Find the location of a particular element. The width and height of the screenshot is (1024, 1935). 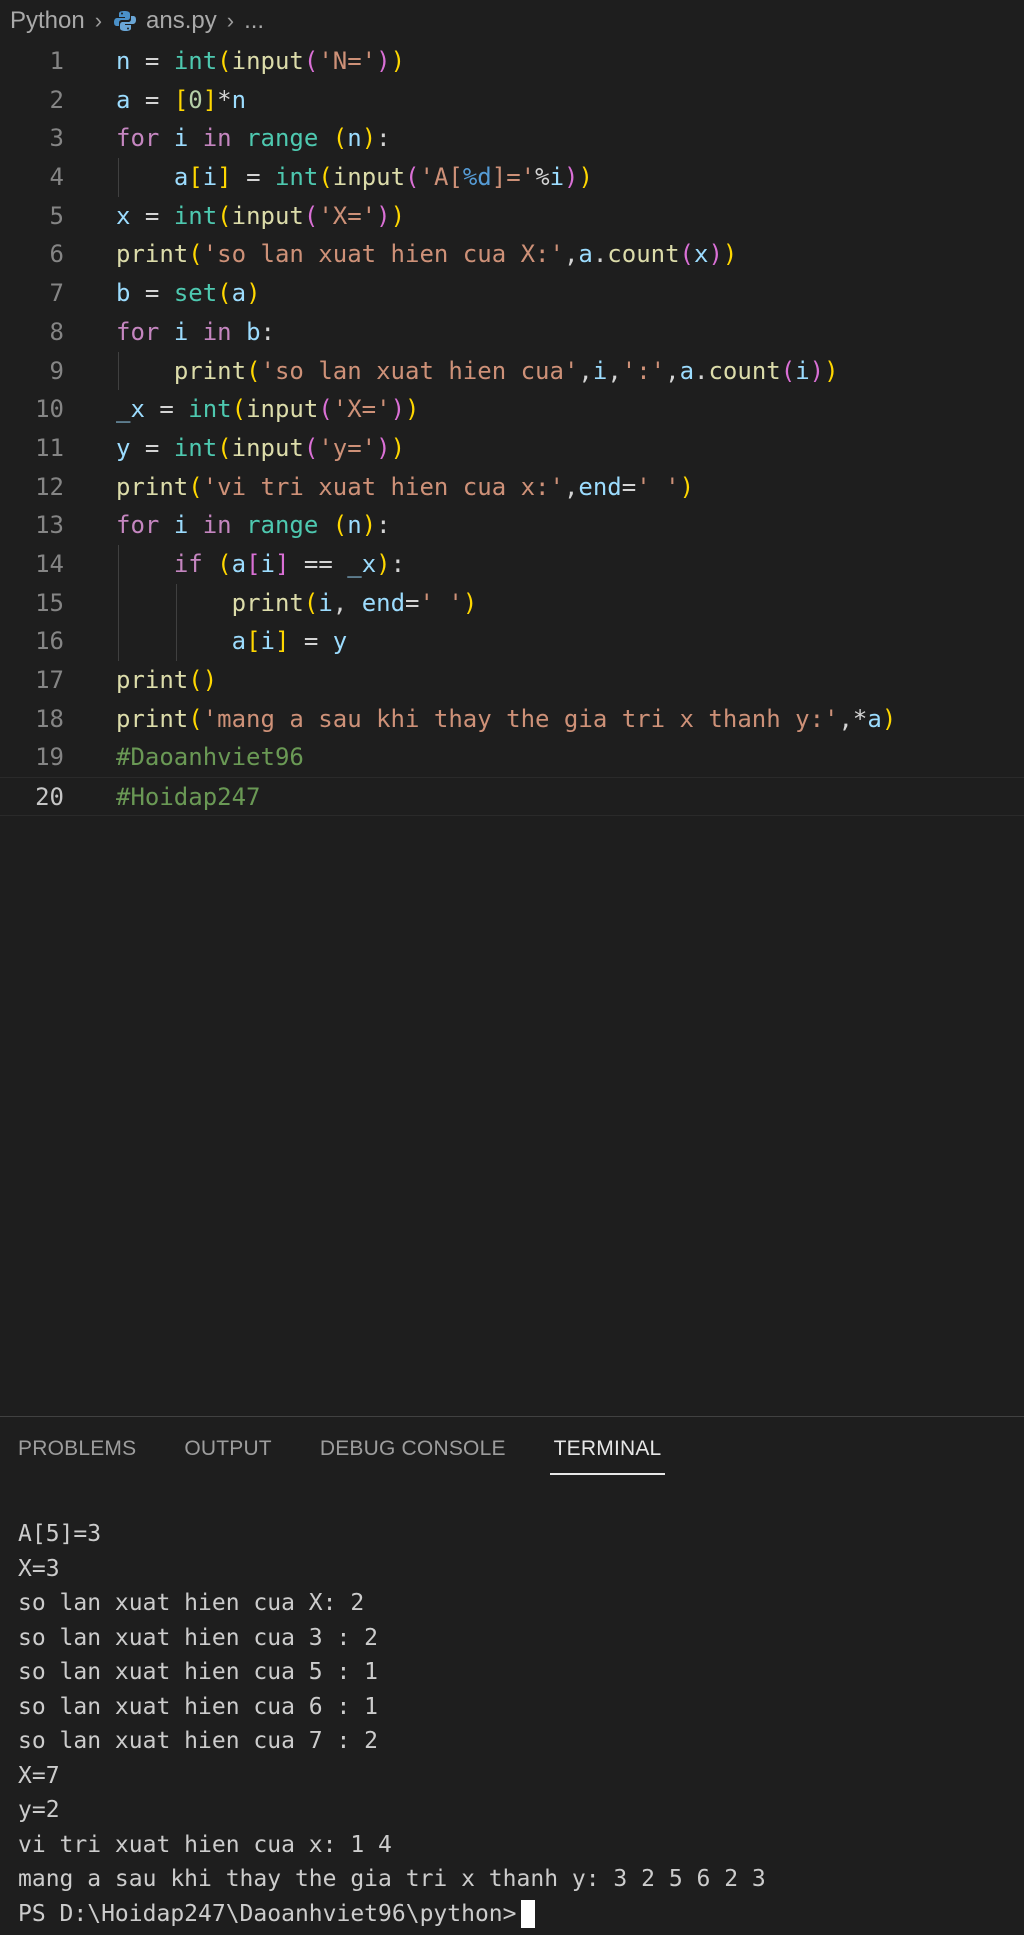

code-text: if (a[i] == _x): is located at coordinates (289, 563).